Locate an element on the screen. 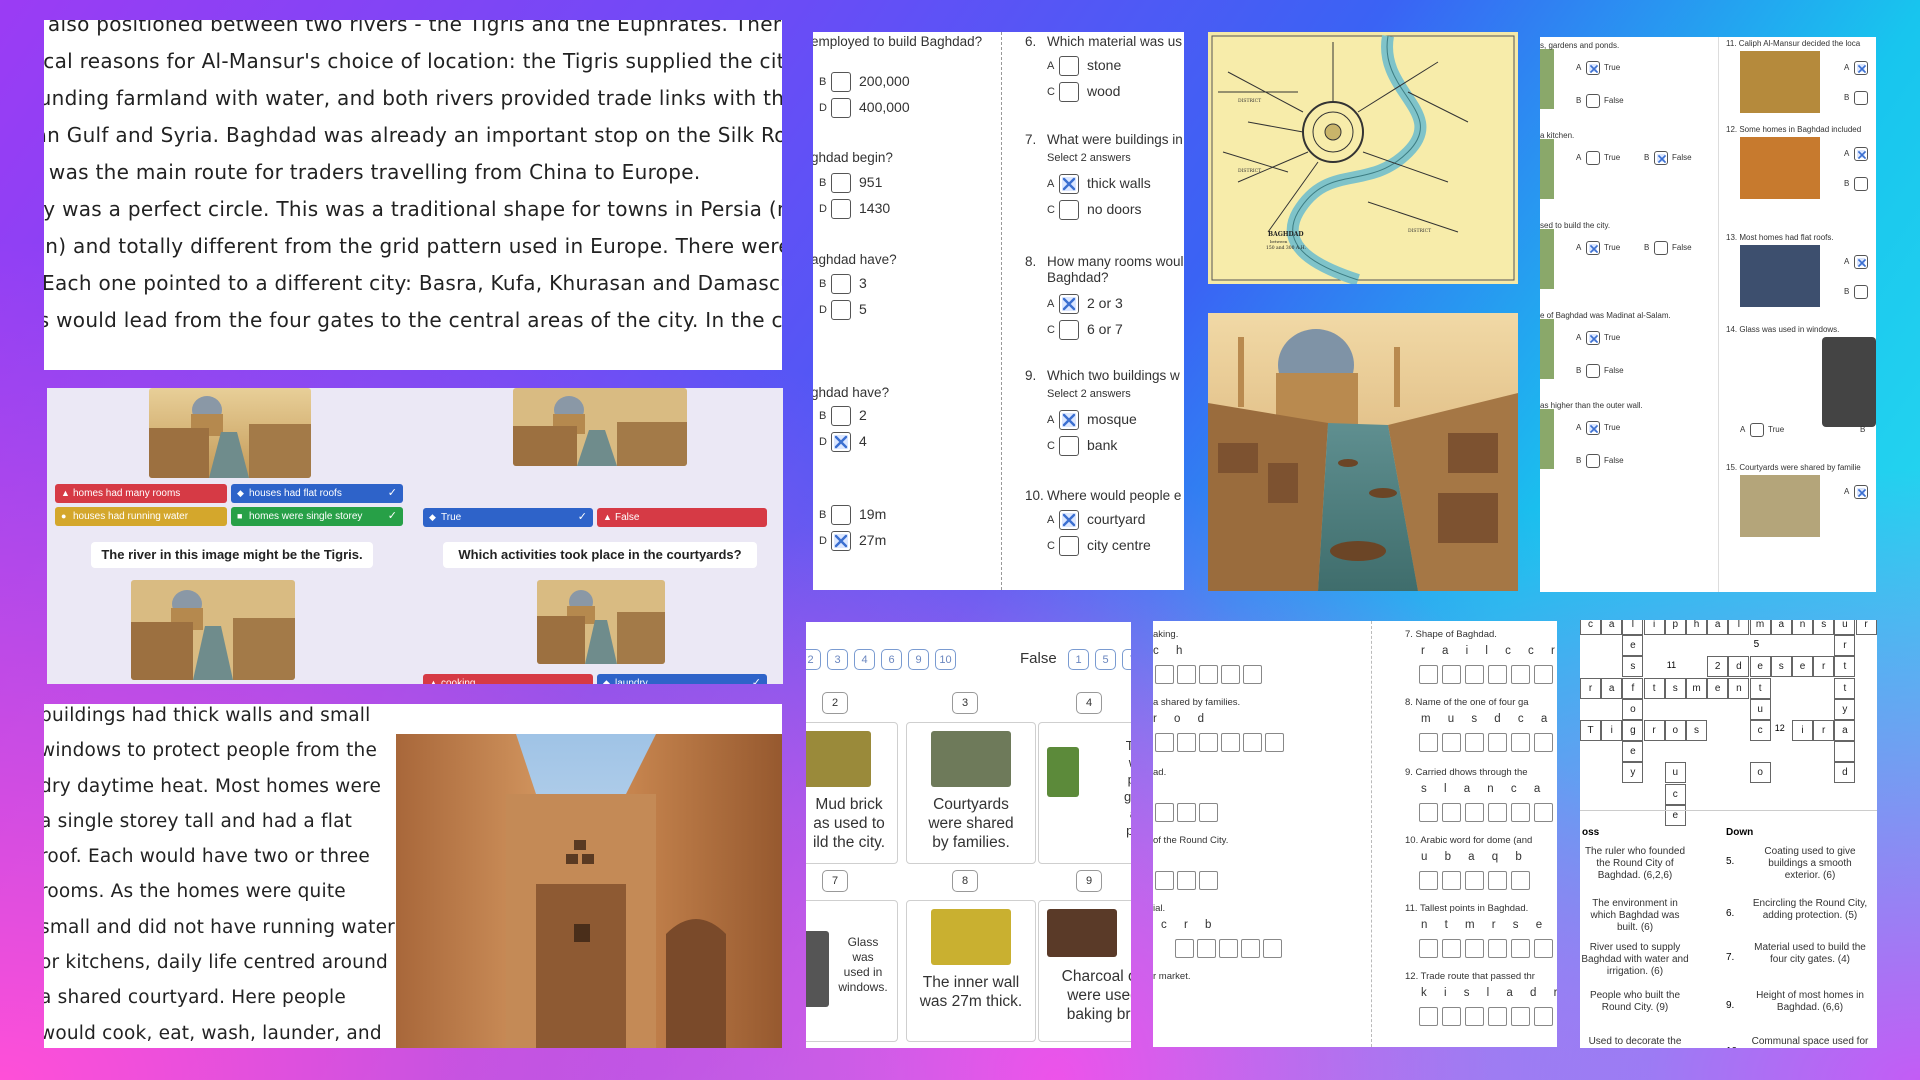 This screenshot has height=1080, width=1920. answer-option: ▲ False is located at coordinates (682, 517).